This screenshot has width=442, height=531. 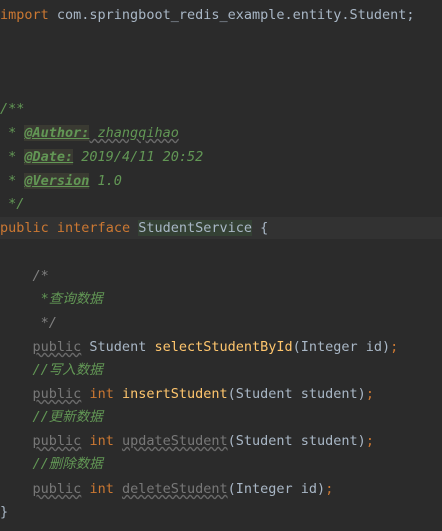 I want to click on comment-update: //更新数据, so click(x=67, y=417).